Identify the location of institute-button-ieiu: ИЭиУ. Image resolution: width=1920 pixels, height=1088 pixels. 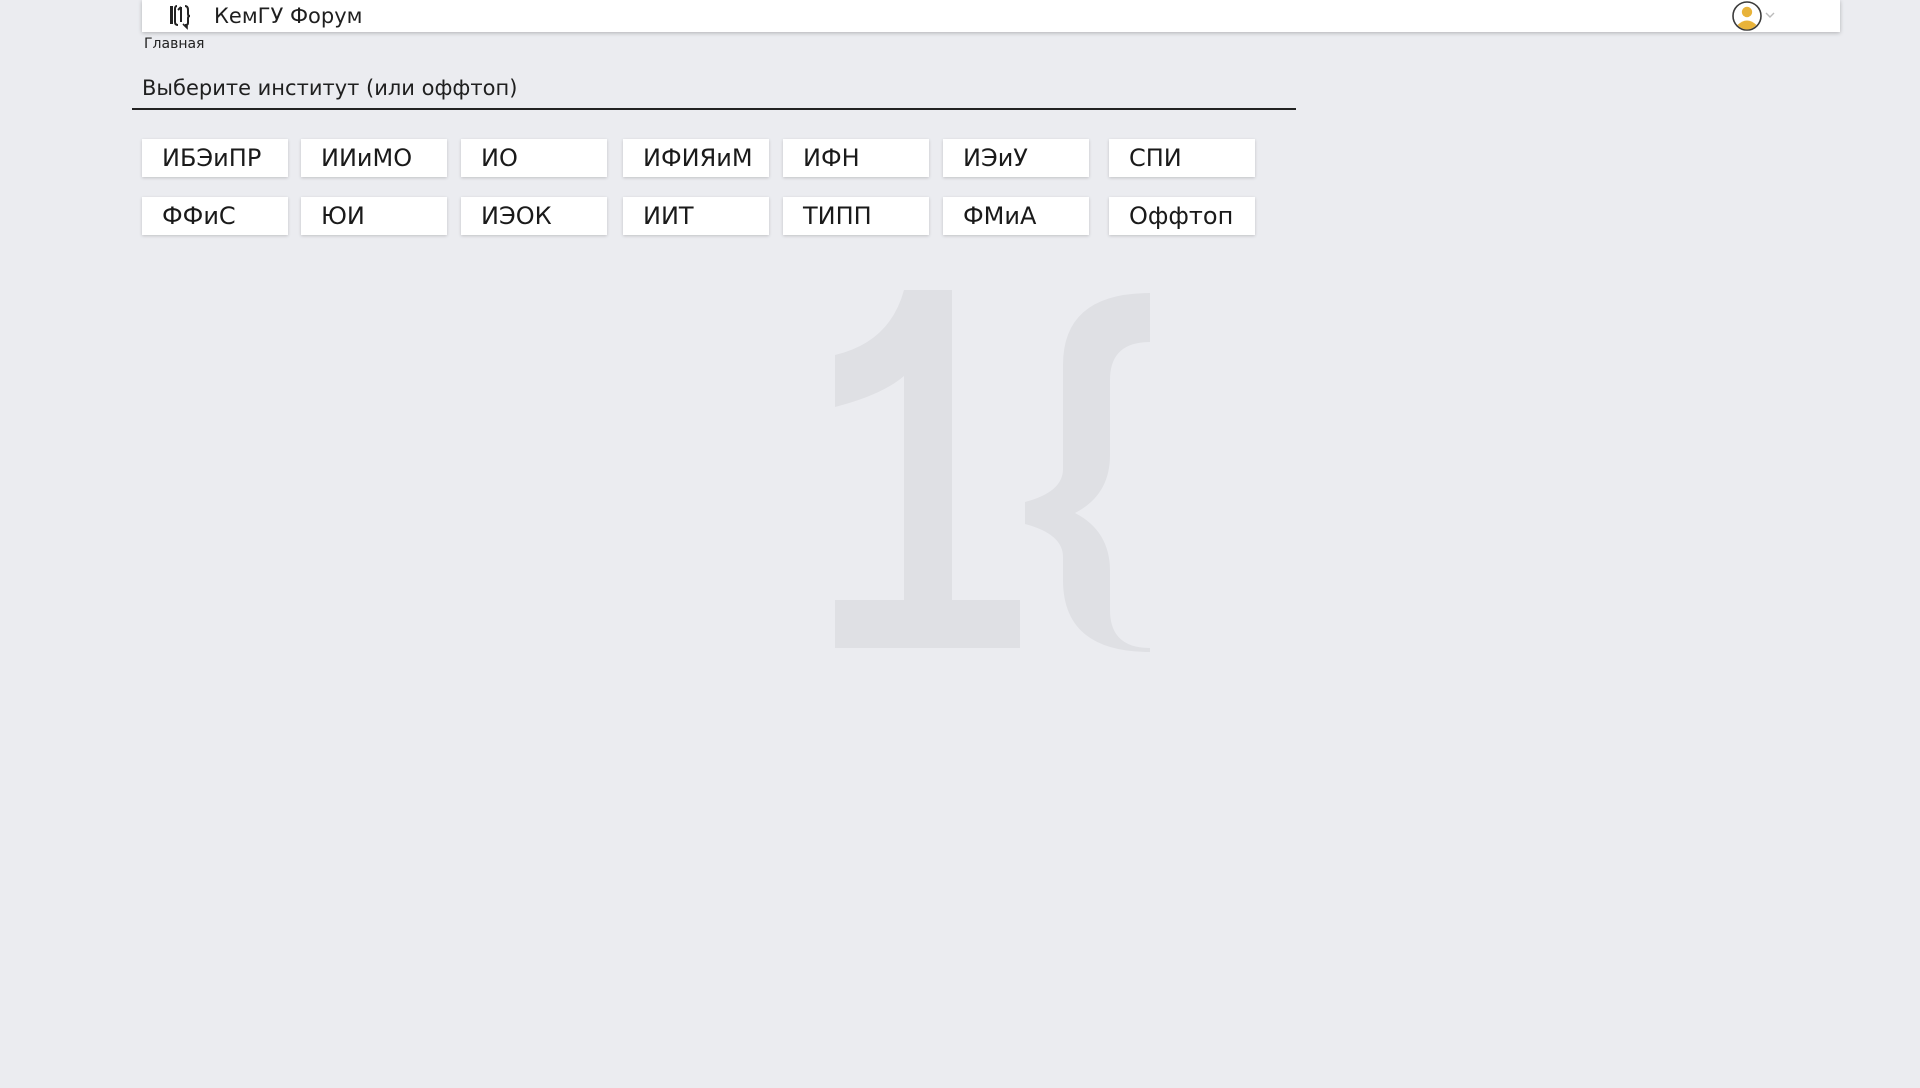
(1016, 158).